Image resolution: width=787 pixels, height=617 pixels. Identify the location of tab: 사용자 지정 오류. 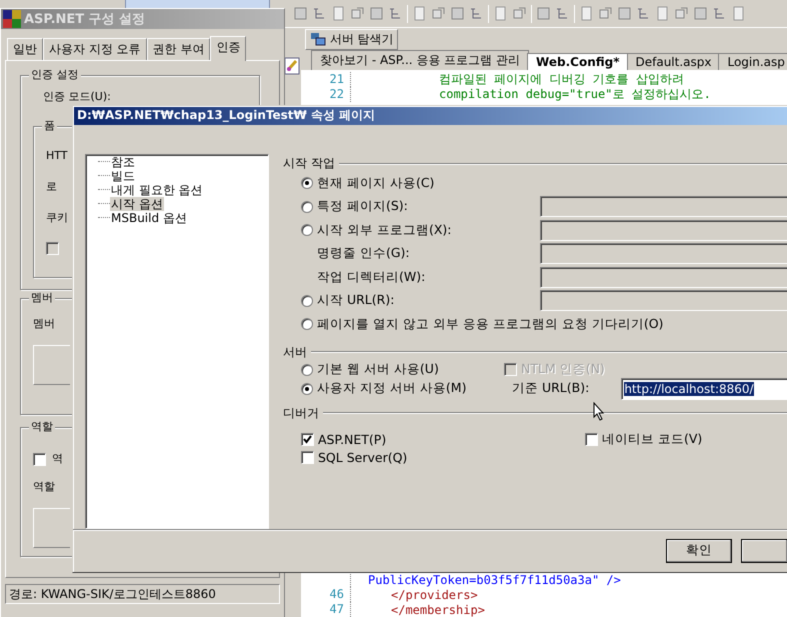
(95, 49).